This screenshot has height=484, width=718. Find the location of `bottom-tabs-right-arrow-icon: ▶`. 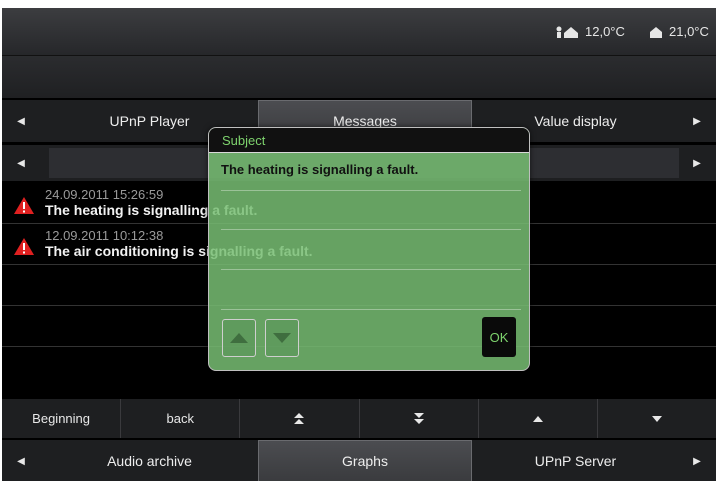

bottom-tabs-right-arrow-icon: ▶ is located at coordinates (697, 460).